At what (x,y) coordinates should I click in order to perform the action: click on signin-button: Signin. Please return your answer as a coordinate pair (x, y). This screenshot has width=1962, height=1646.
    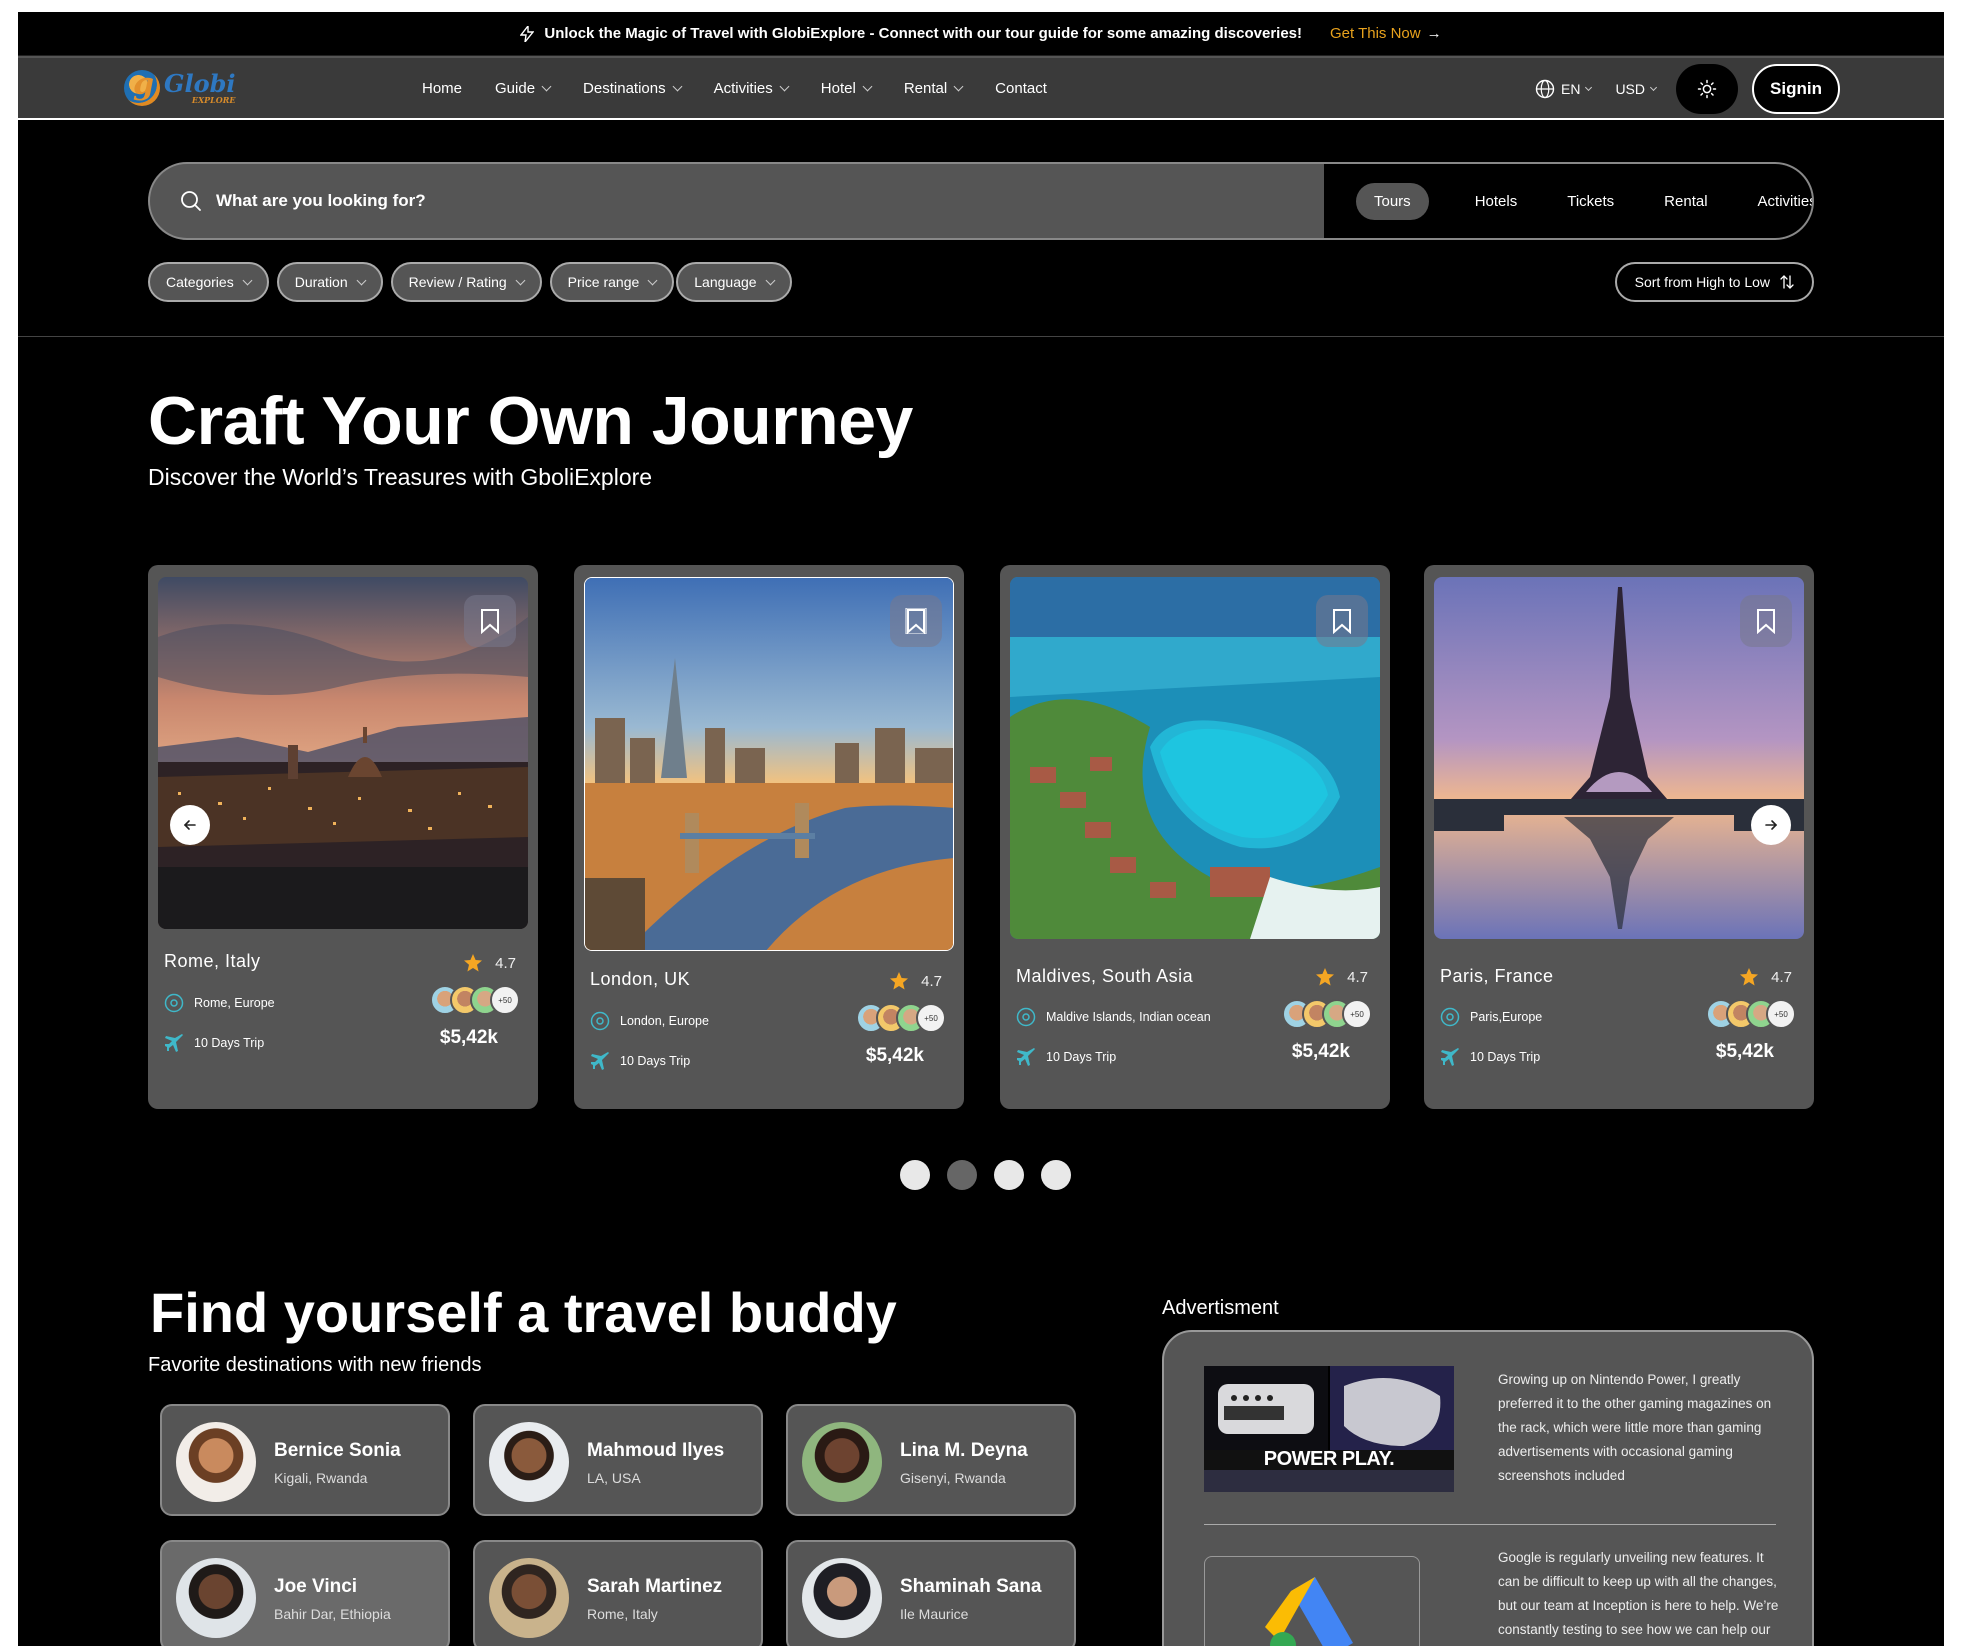
    Looking at the image, I should click on (1796, 89).